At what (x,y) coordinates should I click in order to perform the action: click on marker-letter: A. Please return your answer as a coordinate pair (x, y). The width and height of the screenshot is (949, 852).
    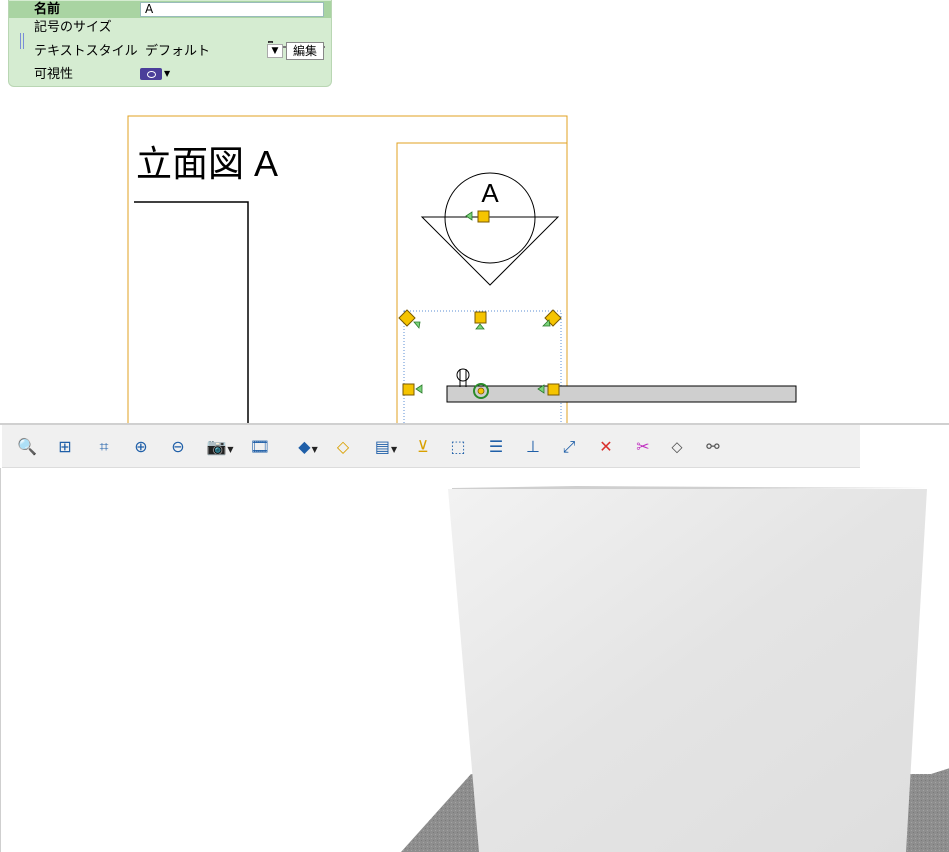
    Looking at the image, I should click on (490, 193).